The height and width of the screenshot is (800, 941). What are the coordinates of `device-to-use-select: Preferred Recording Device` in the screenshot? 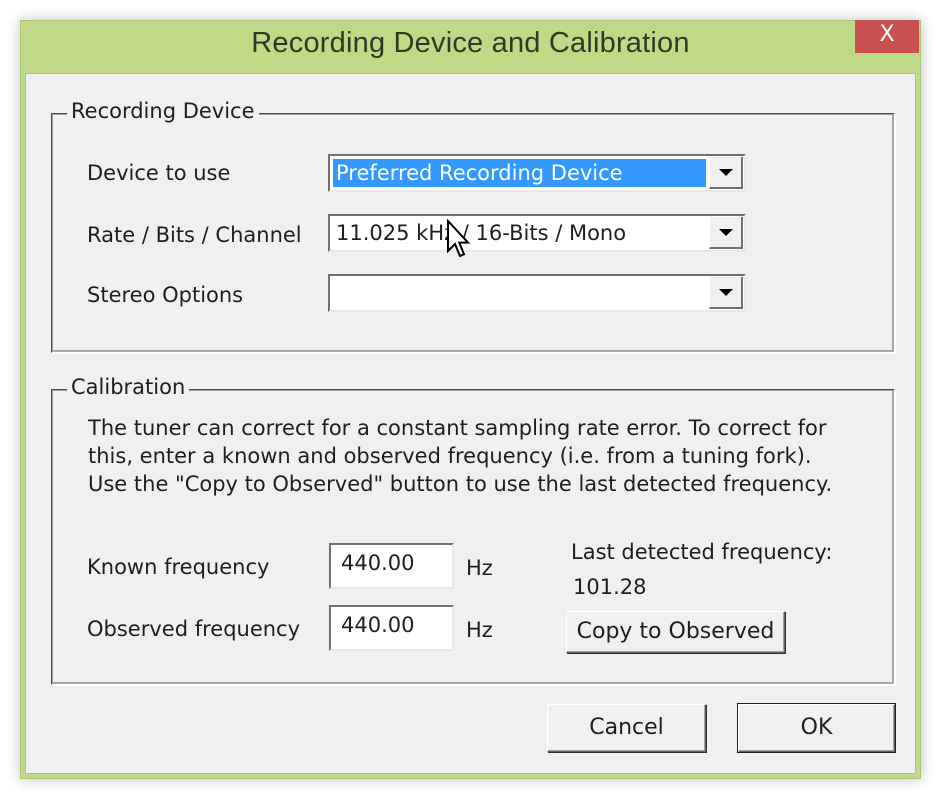 It's located at (537, 173).